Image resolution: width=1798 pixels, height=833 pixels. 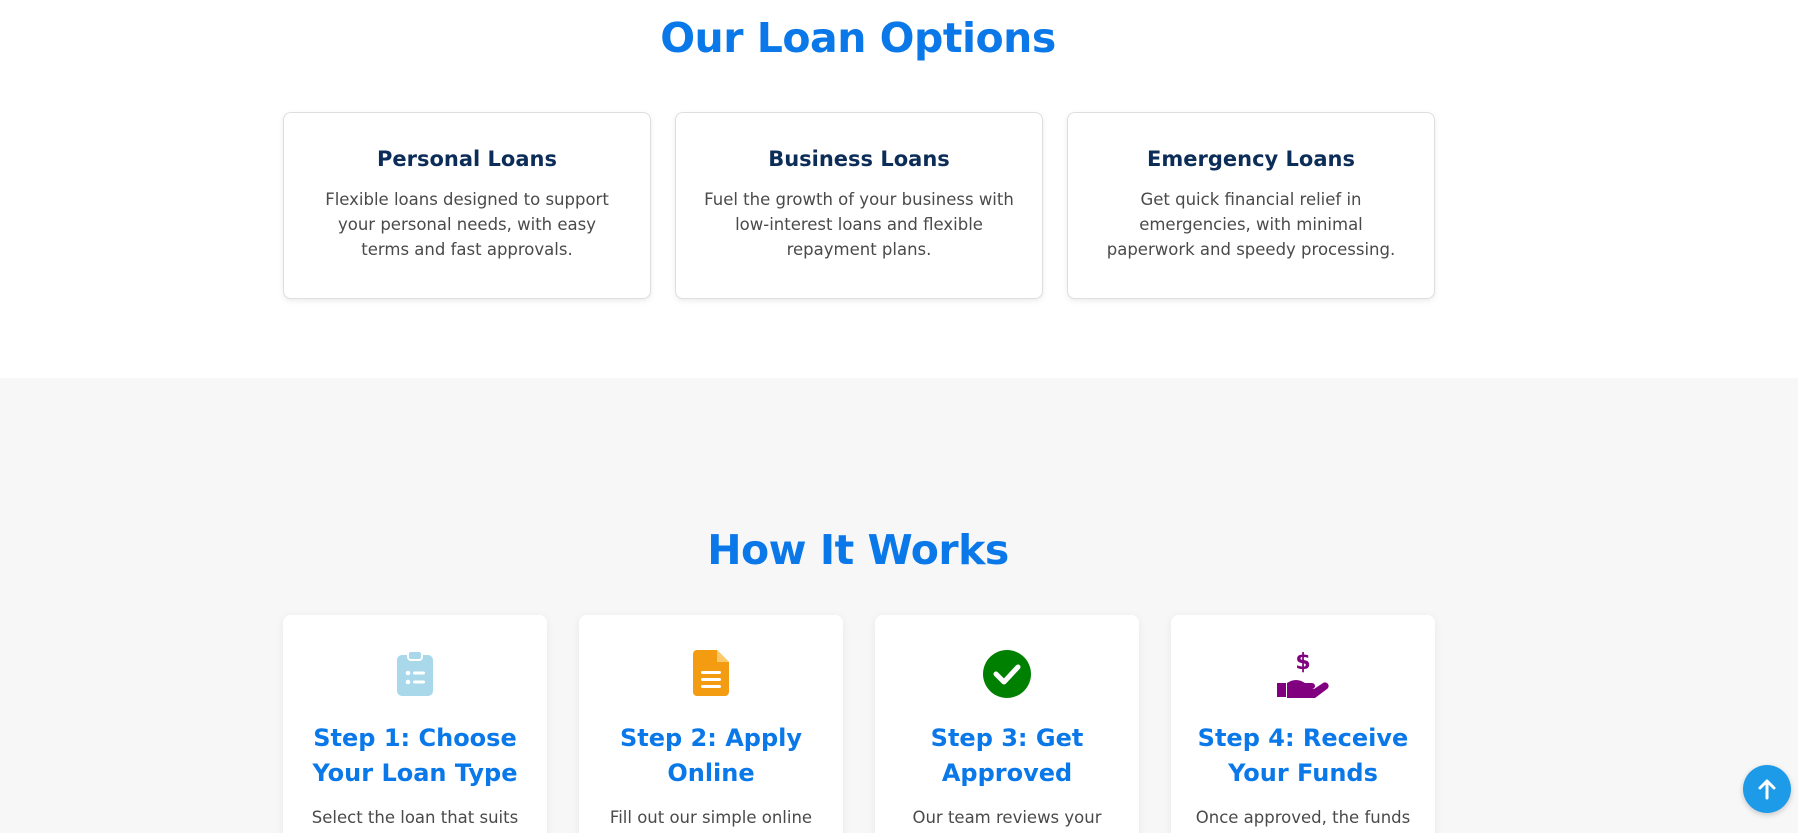 I want to click on loan-options-title: Our Loan Options, so click(x=858, y=38).